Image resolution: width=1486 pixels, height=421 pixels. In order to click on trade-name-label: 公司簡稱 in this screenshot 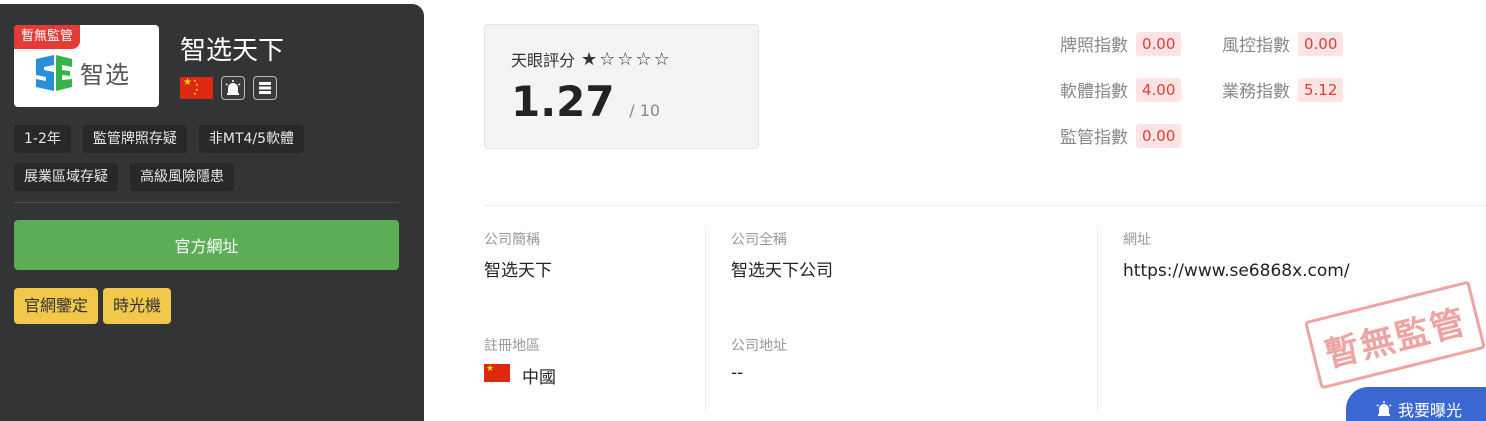, I will do `click(512, 240)`.